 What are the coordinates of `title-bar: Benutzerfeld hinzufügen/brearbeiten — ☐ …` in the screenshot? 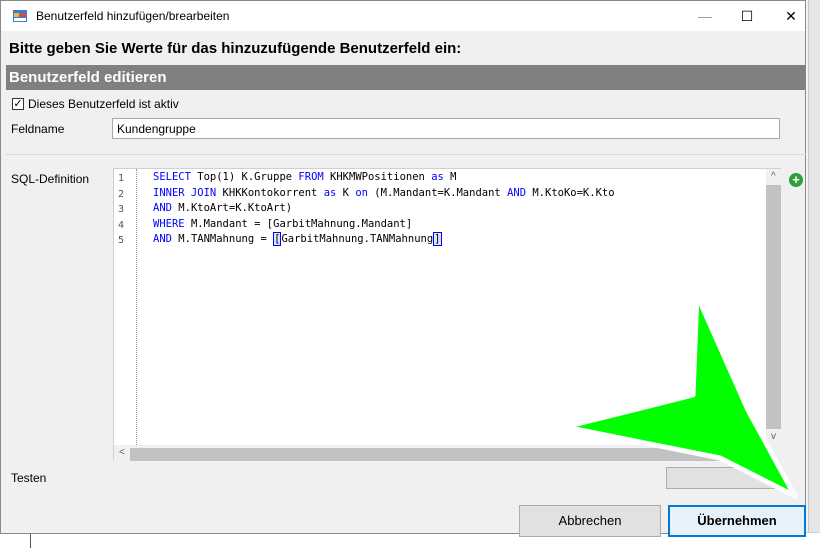 It's located at (403, 16).